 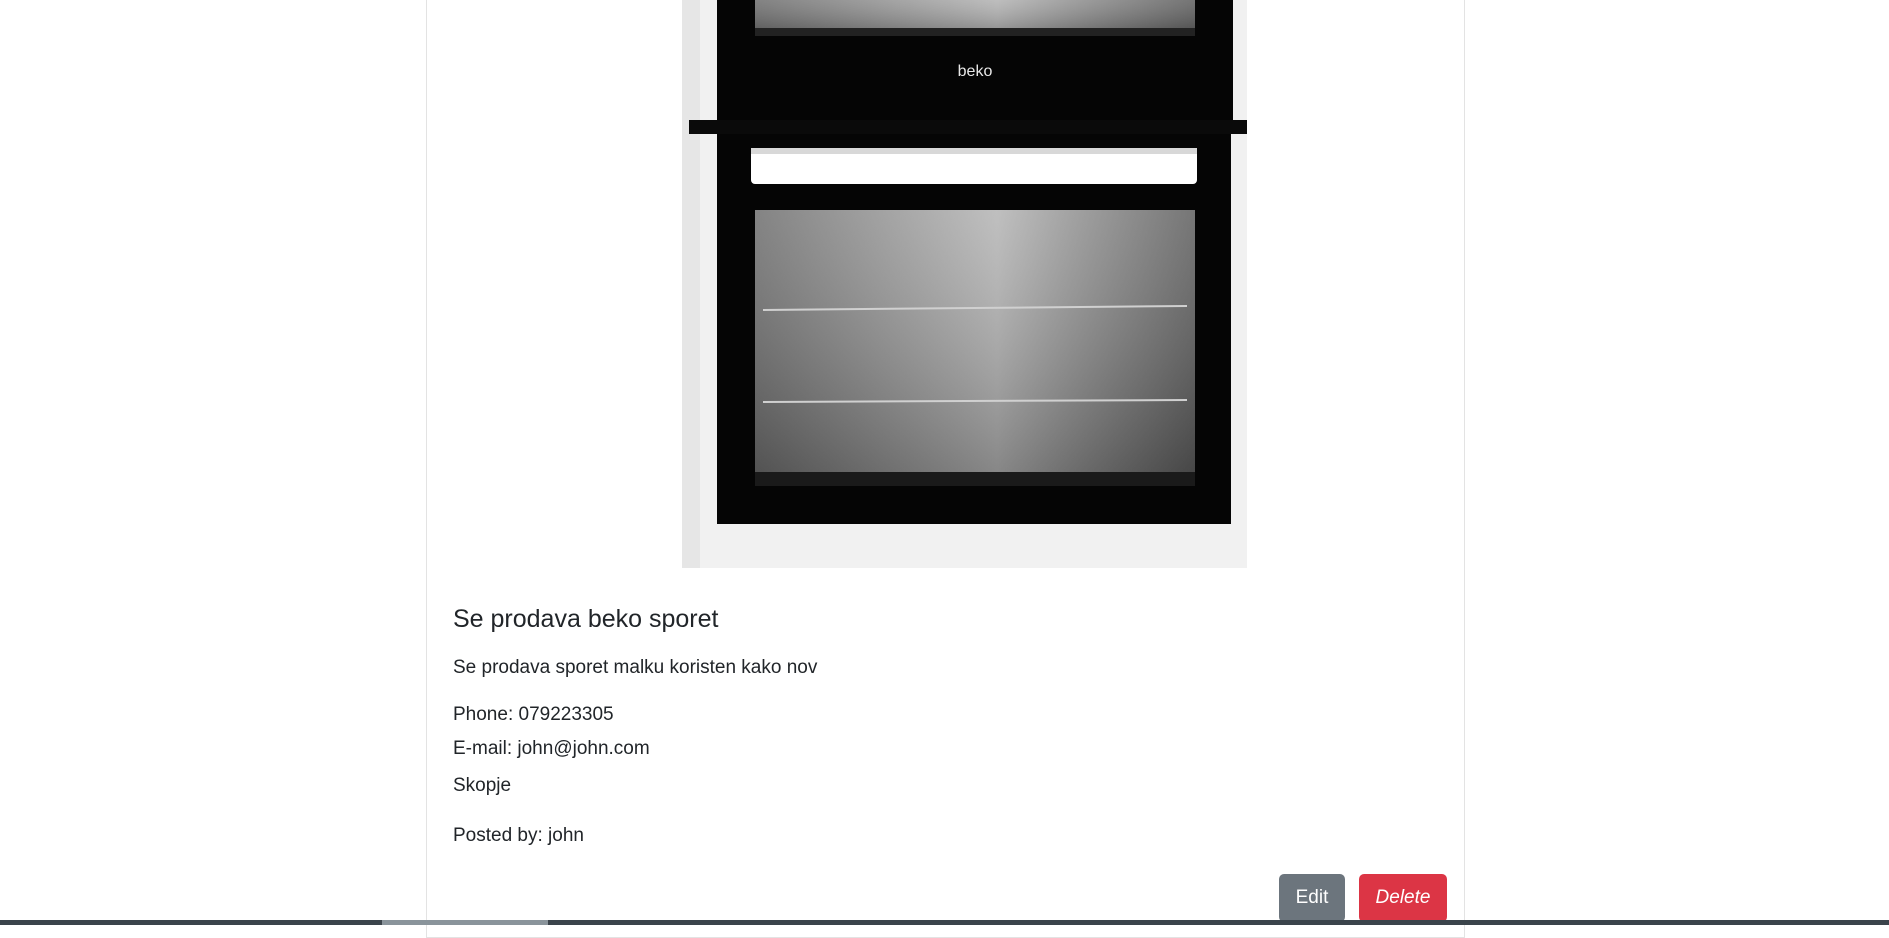 I want to click on edit-button: Edit, so click(x=1312, y=898).